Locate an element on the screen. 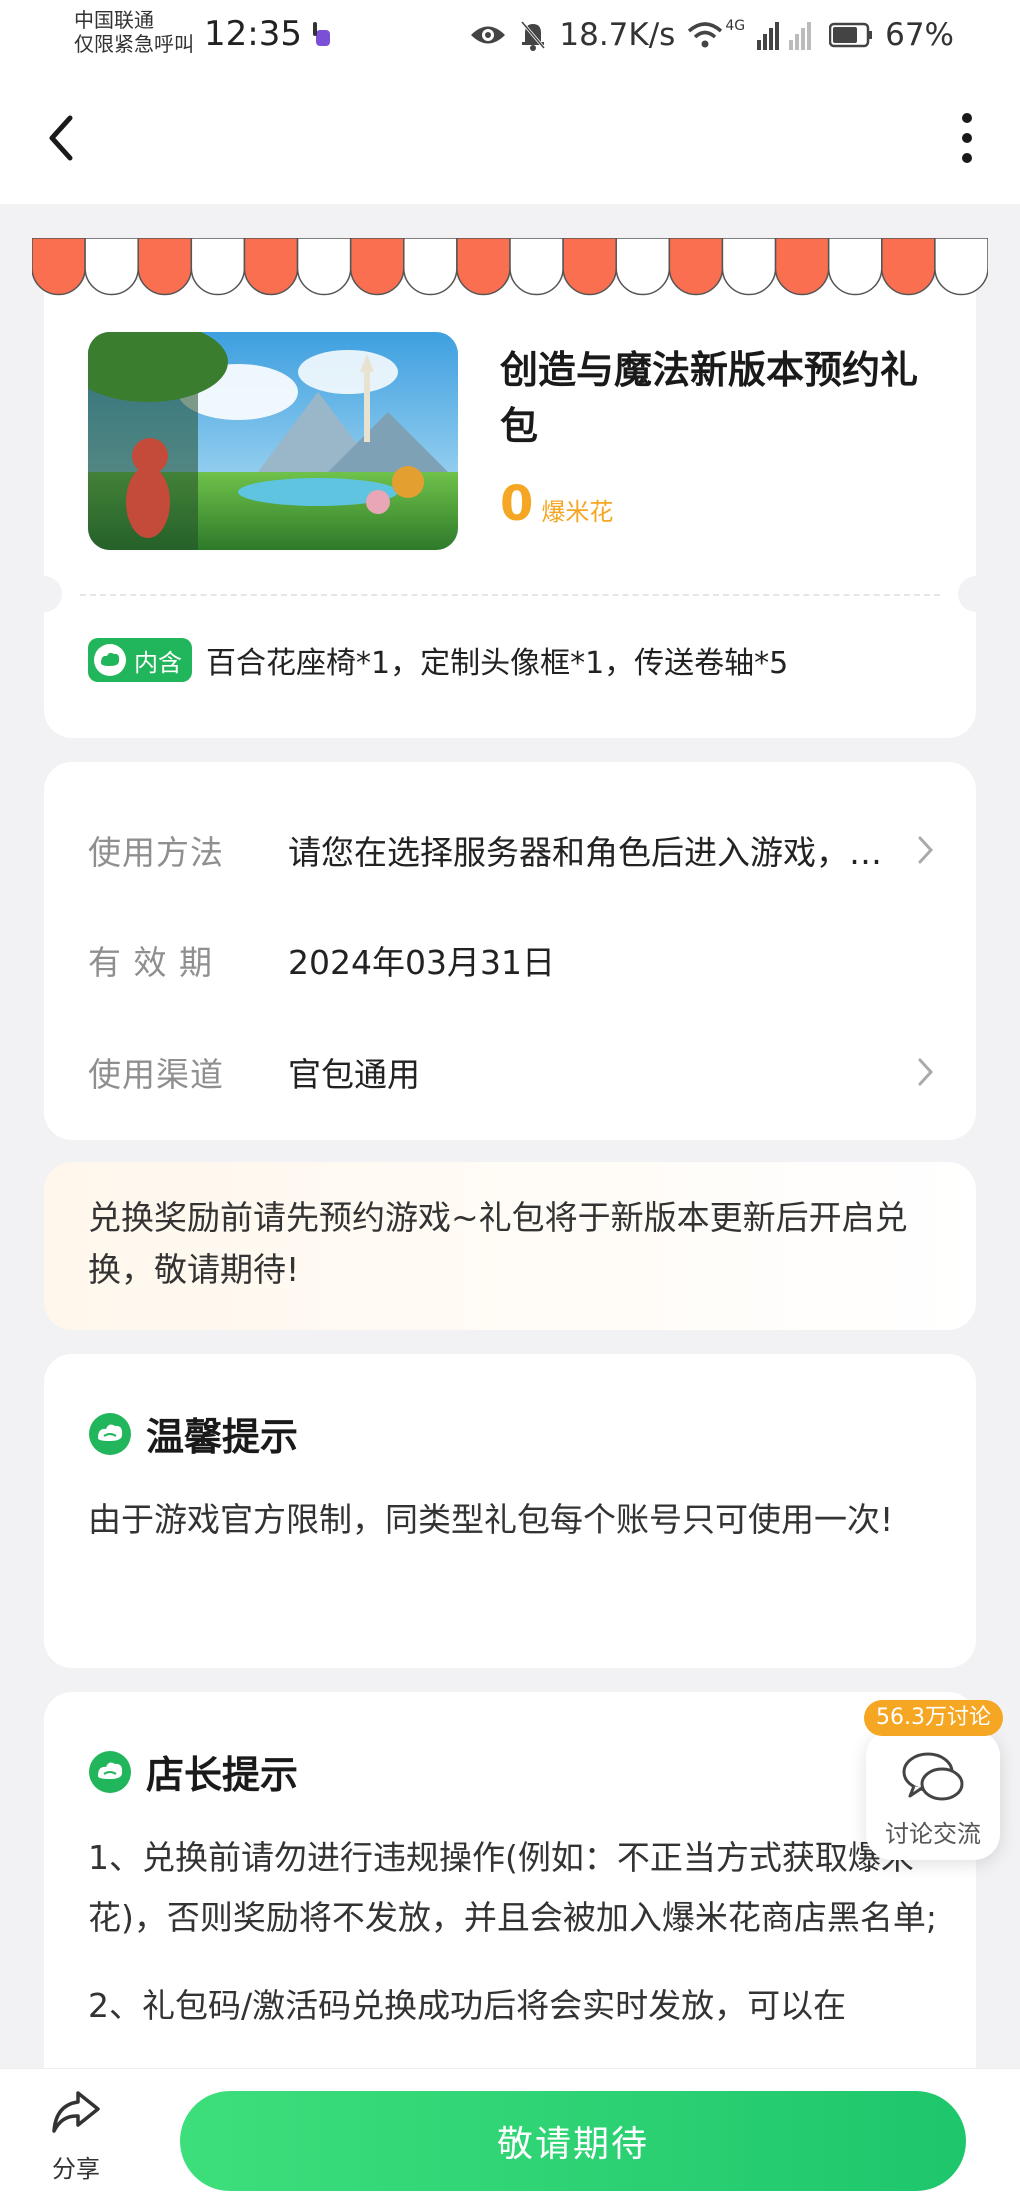 The width and height of the screenshot is (1020, 2210). bottom-action-bar: 分享 敬请期待 is located at coordinates (510, 2139).